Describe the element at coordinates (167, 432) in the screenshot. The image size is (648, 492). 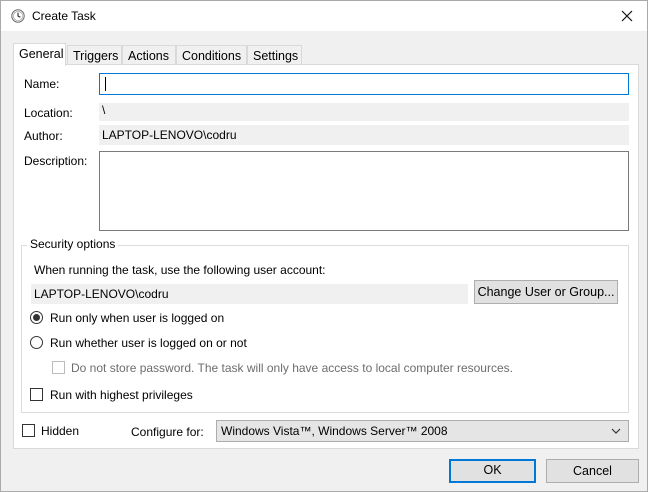
I see `configure-for-label: Configure for:` at that location.